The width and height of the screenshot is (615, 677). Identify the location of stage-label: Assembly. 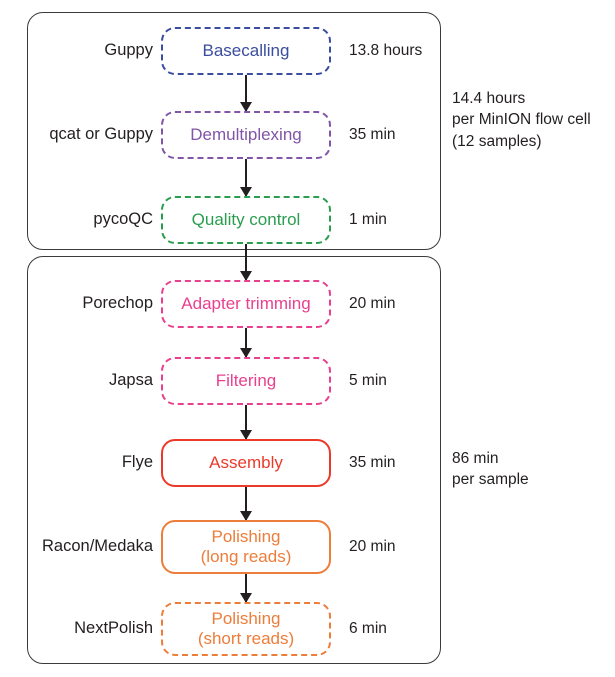
(246, 463).